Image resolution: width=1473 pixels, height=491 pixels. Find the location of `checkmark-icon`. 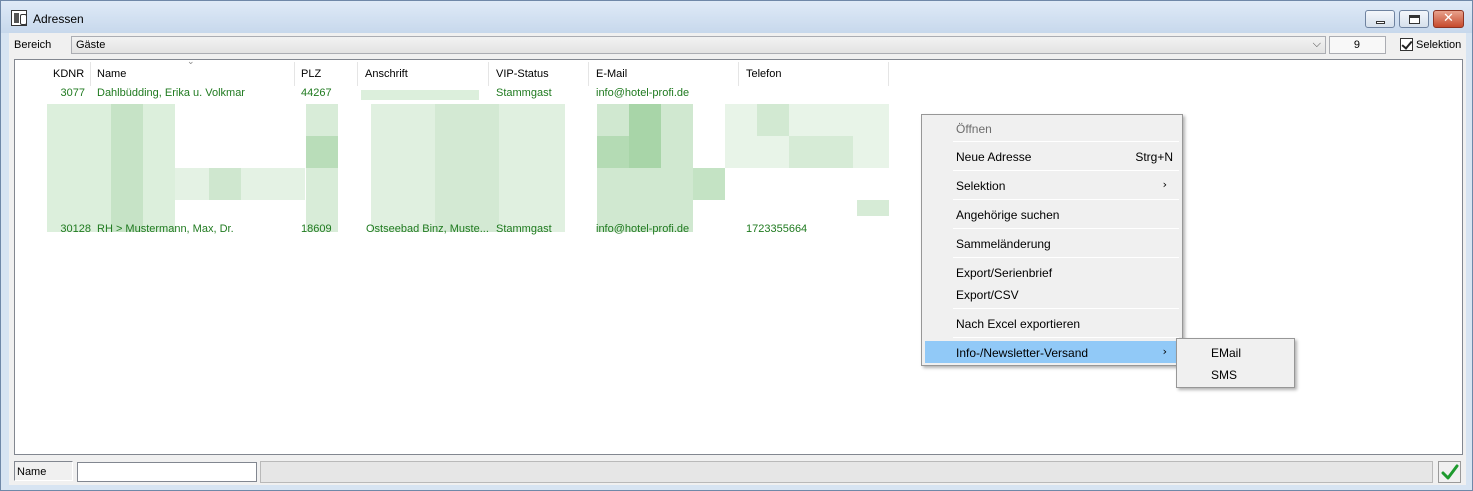

checkmark-icon is located at coordinates (1450, 472).